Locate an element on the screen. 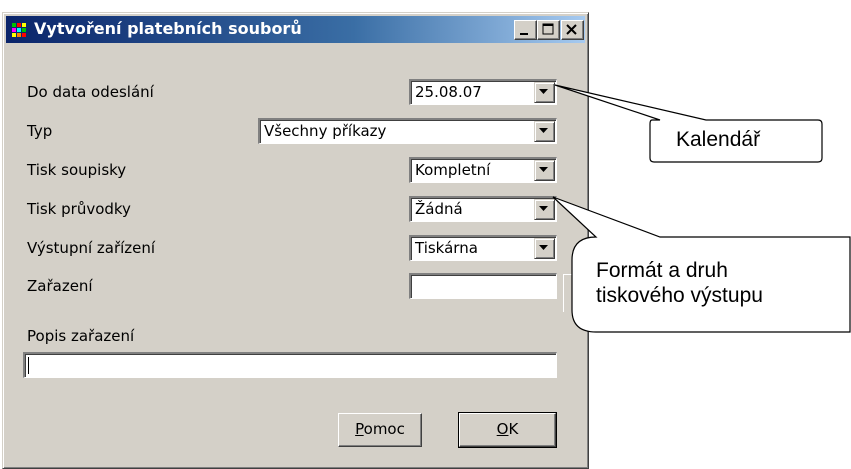 This screenshot has width=851, height=469. cover-print-label: Tisk průvodky is located at coordinates (79, 209).